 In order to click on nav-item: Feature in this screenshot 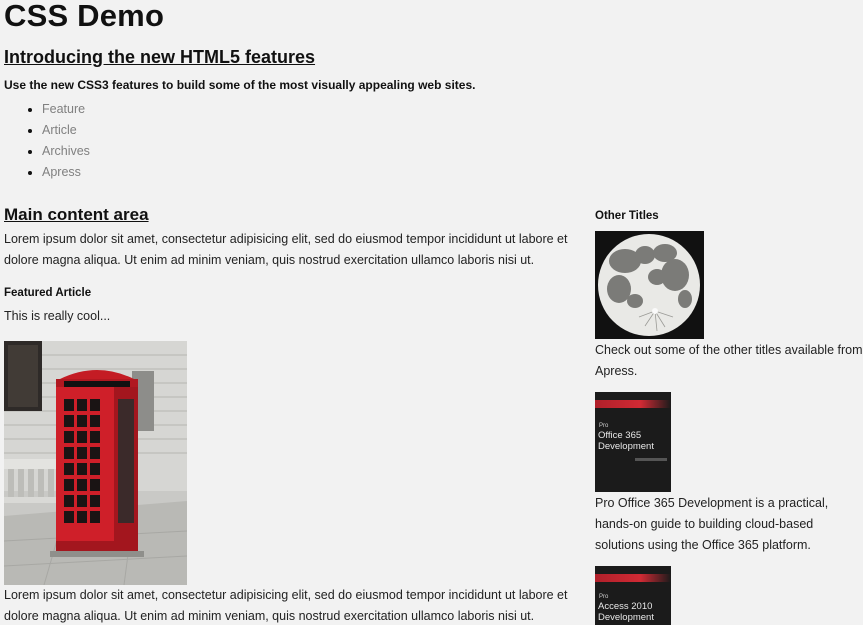, I will do `click(66, 109)`.